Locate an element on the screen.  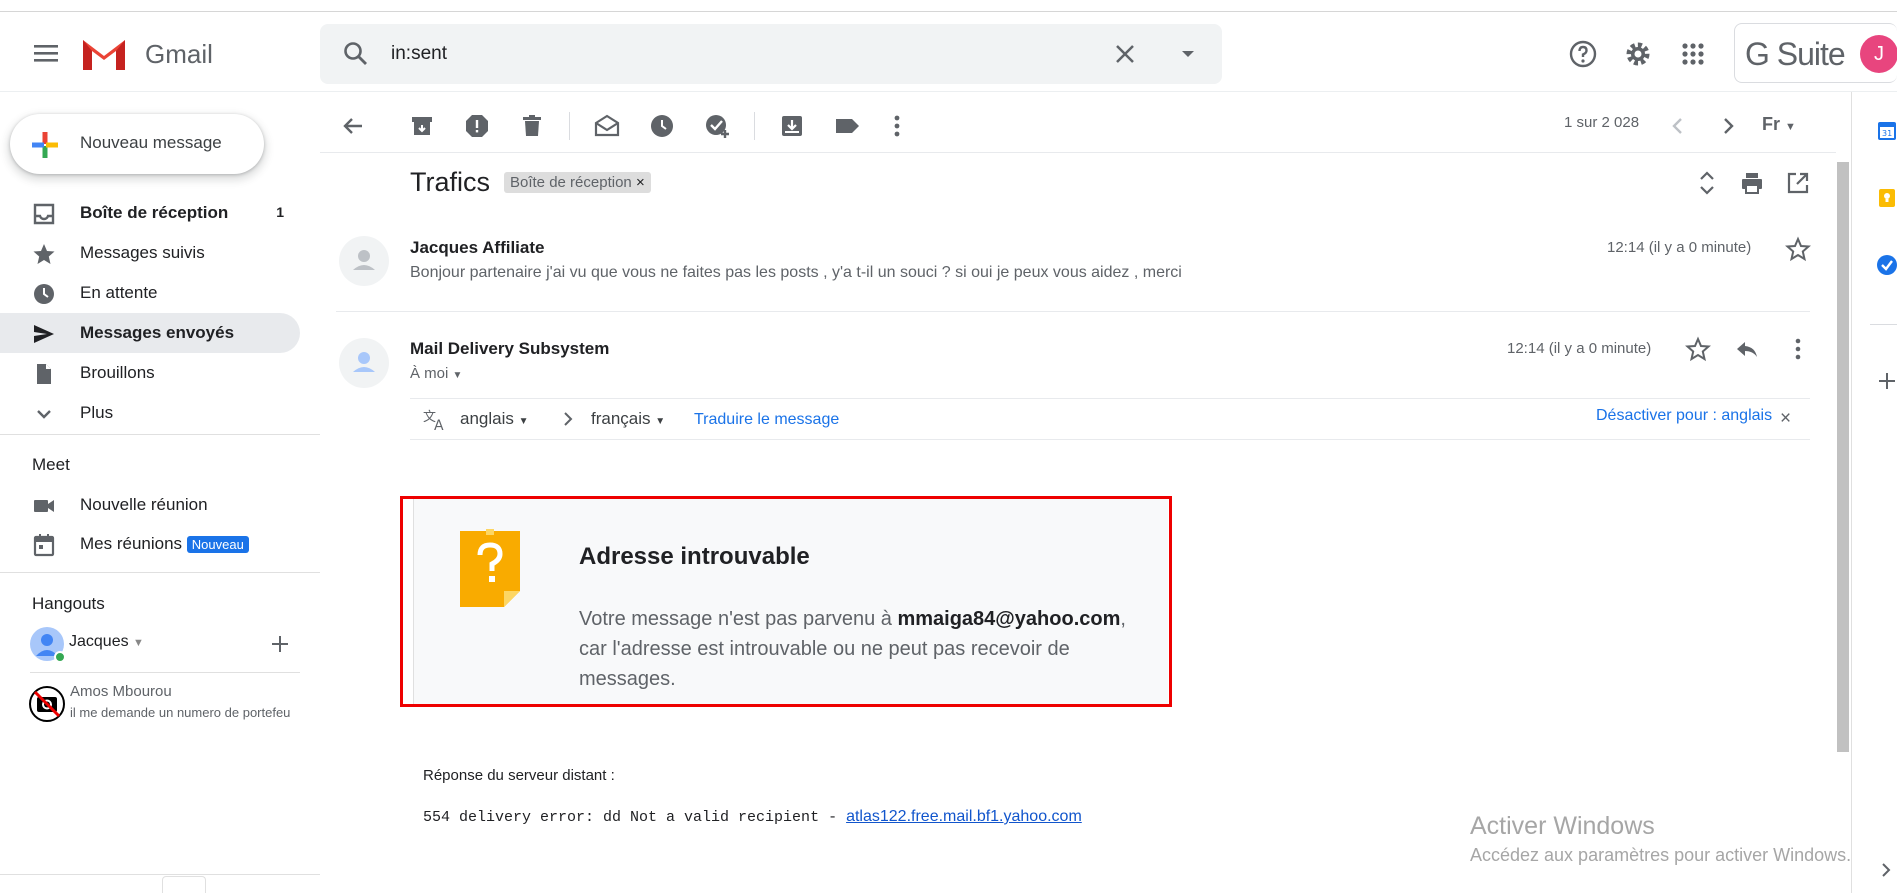
nav-item-label: Boîte de réception is located at coordinates (154, 212).